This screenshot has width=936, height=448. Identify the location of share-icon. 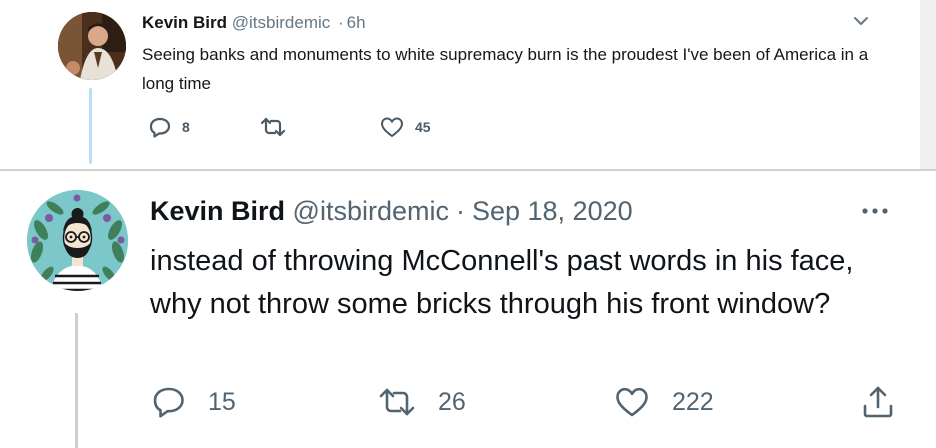
(878, 402).